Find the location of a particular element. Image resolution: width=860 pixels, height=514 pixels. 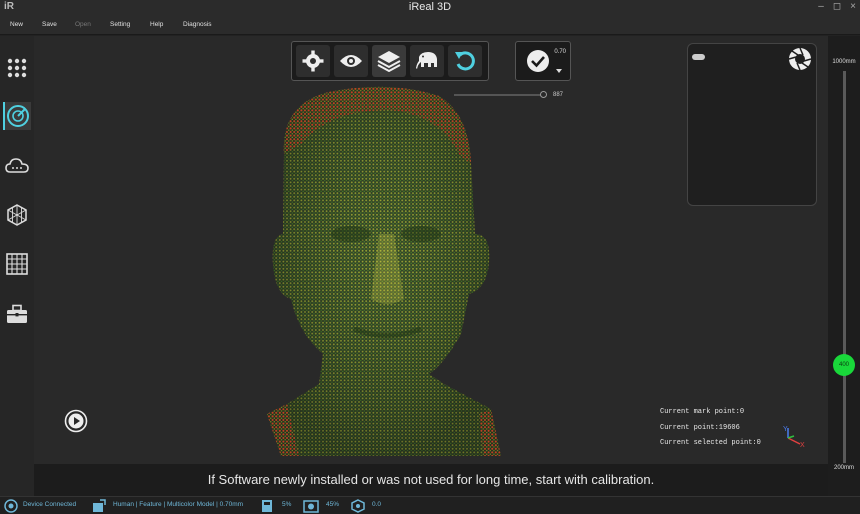

menu-diagnosis: Diagnosis is located at coordinates (197, 24).